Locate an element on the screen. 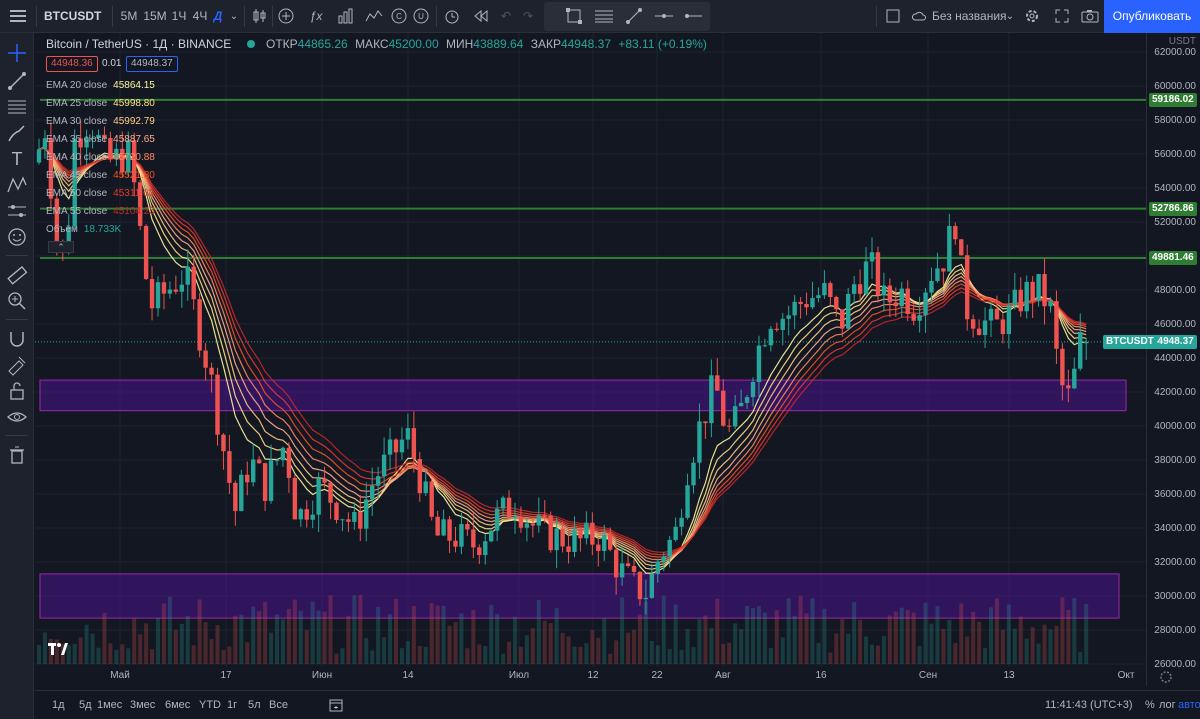 The width and height of the screenshot is (1200, 719). lock-drawings-icon is located at coordinates (17, 365).